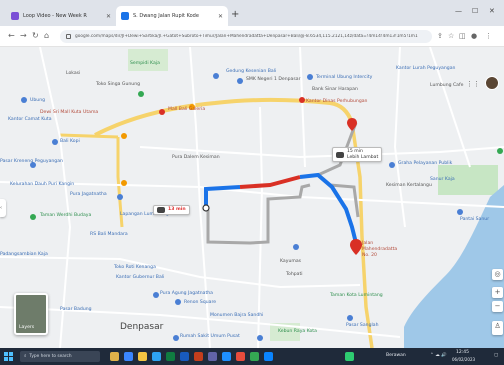  Describe the element at coordinates (497, 292) in the screenshot. I see `zoom-in-button: +` at that location.